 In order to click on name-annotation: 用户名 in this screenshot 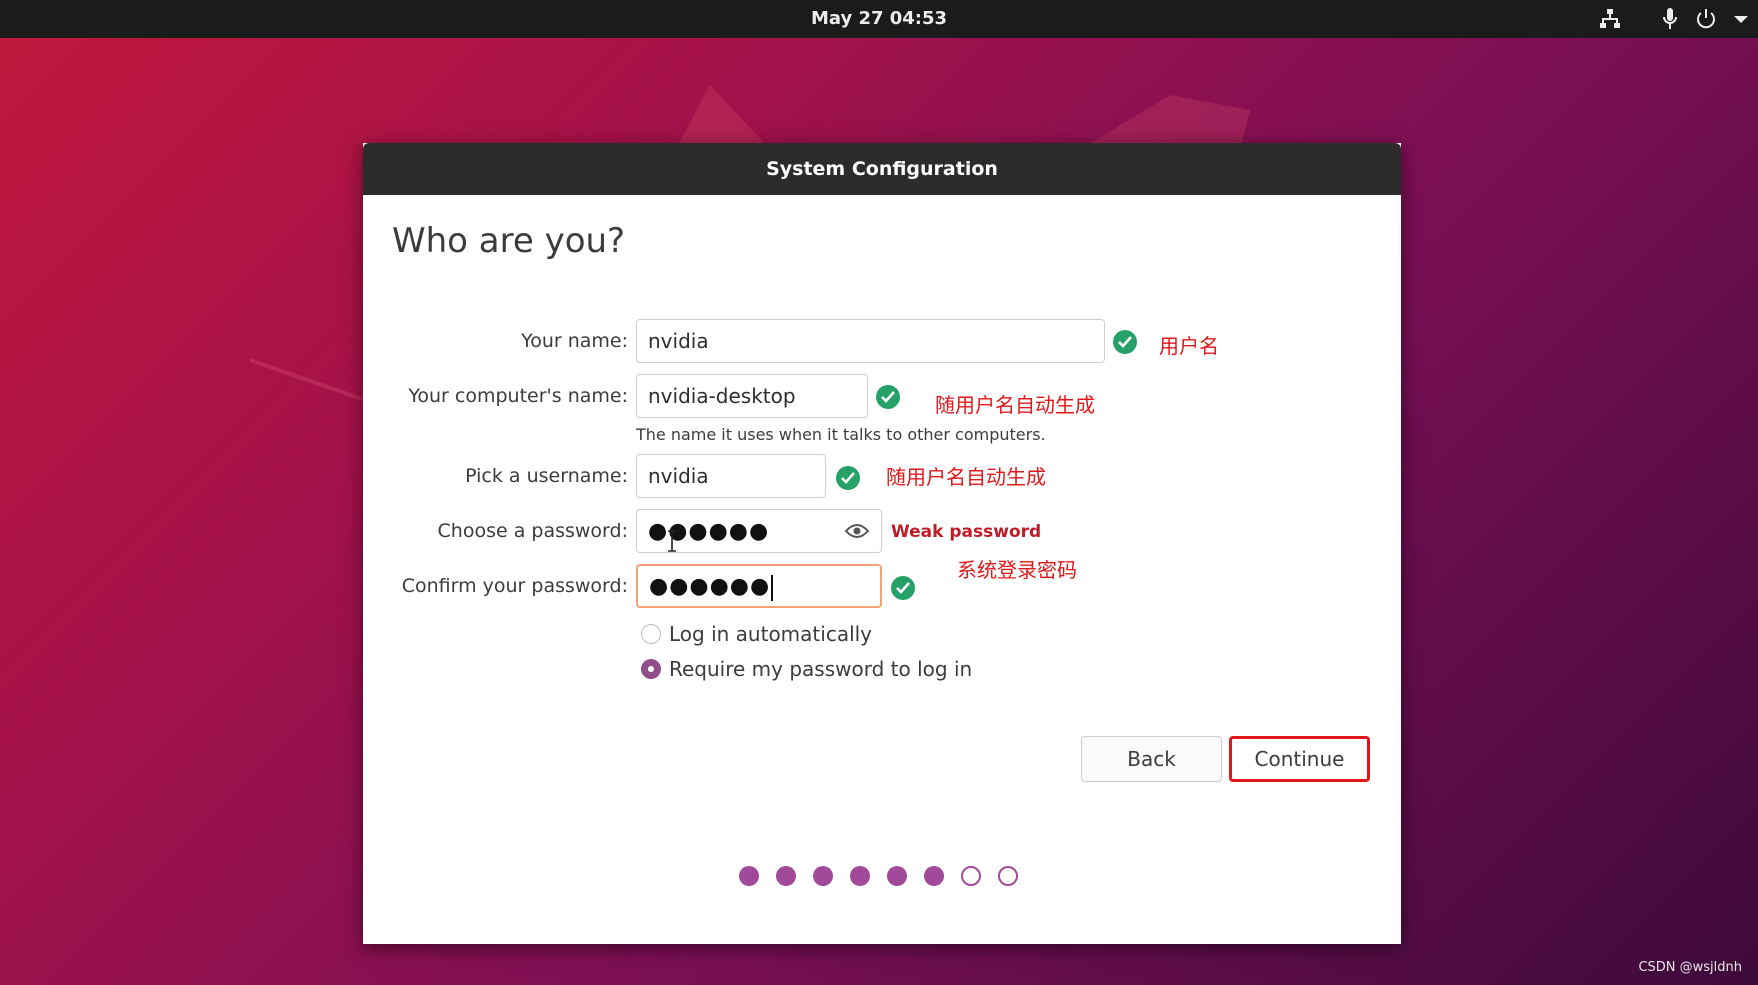, I will do `click(1189, 346)`.